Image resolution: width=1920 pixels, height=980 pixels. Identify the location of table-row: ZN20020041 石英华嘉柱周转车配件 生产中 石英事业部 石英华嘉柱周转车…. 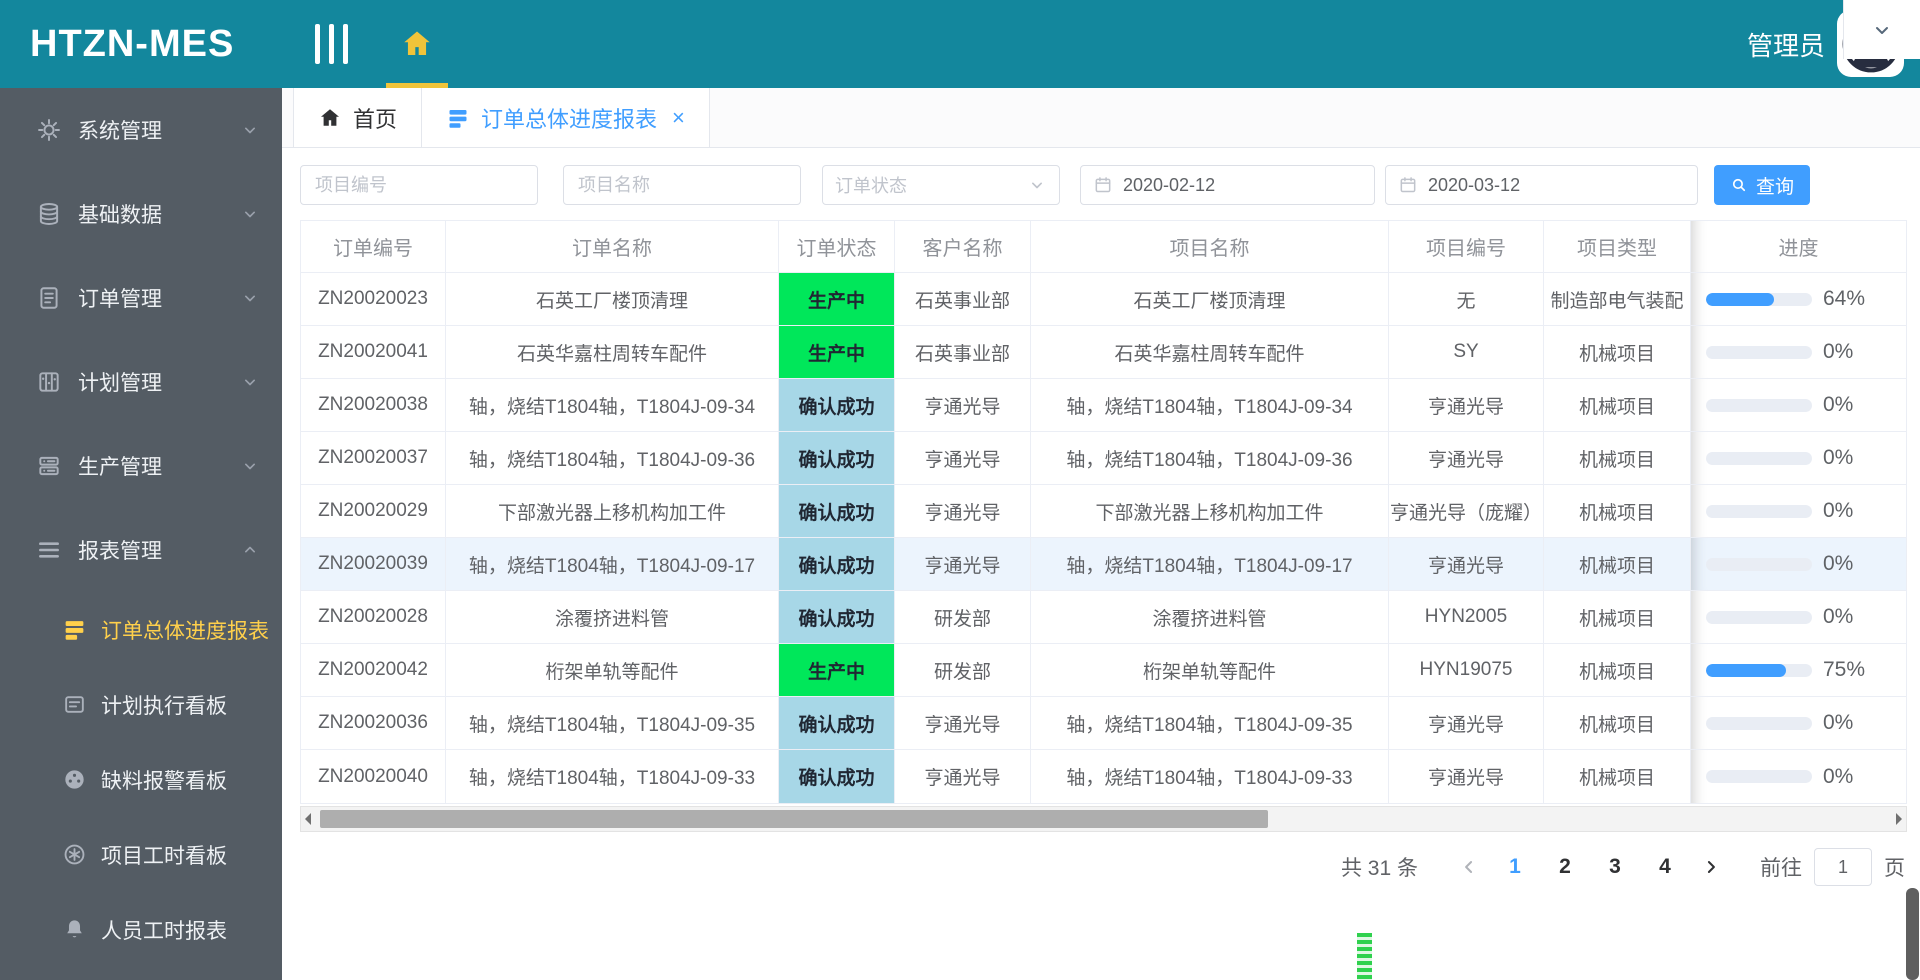
(1103, 352).